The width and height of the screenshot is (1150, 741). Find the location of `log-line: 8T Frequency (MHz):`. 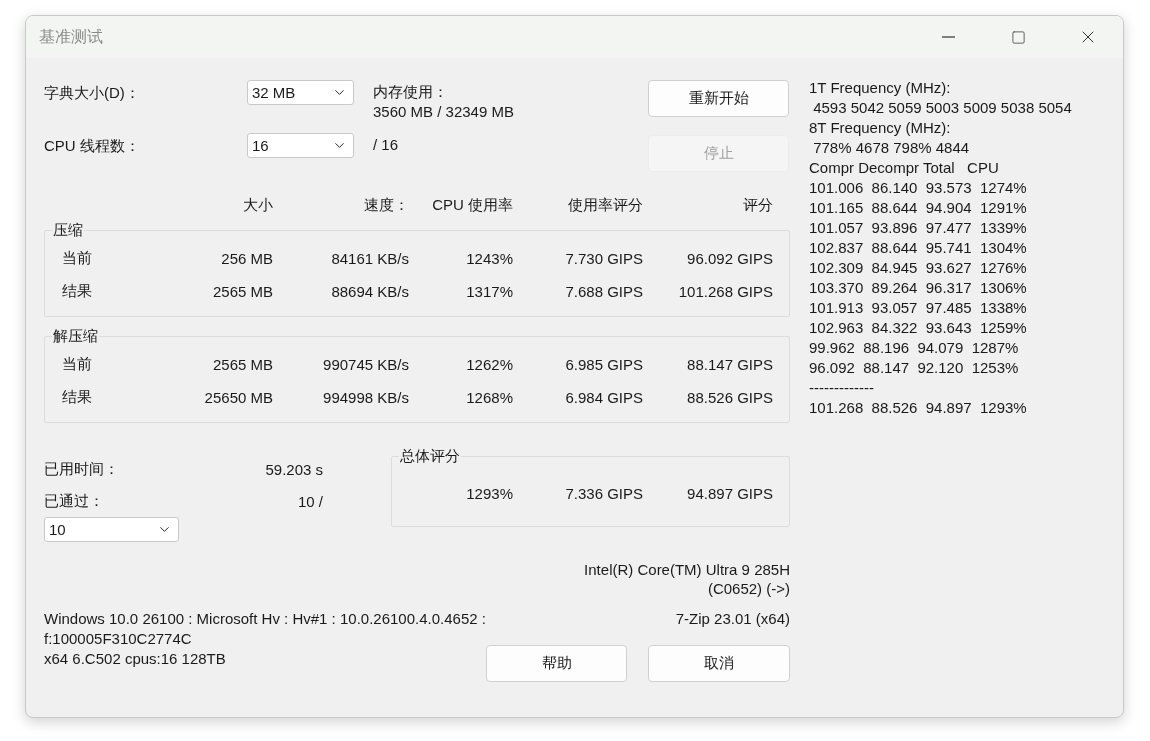

log-line: 8T Frequency (MHz): is located at coordinates (880, 128).